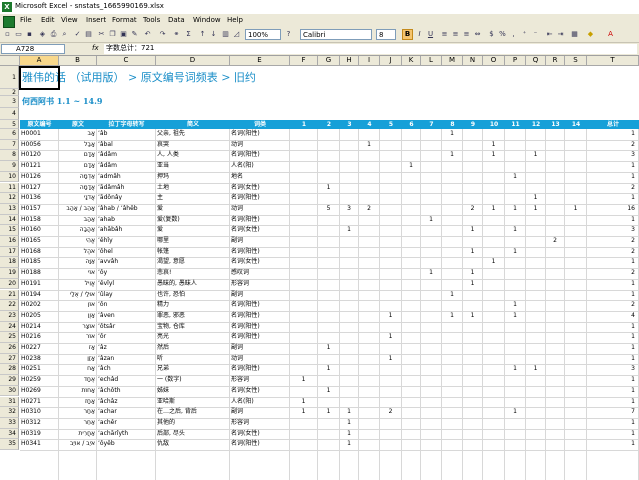 Image resolution: width=639 pixels, height=480 pixels. Describe the element at coordinates (126, 380) in the screenshot. I see `cell-transliteration: ʼechâd` at that location.